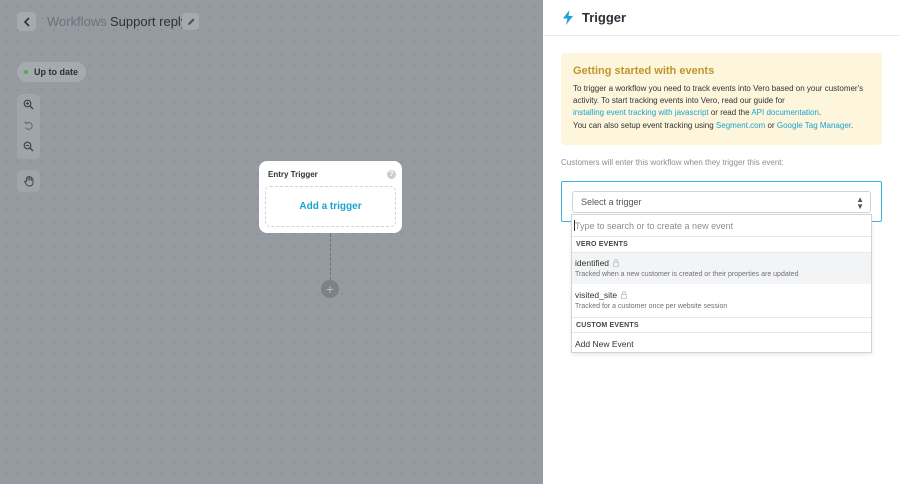 This screenshot has width=900, height=484. I want to click on group-vero-events: VERO EVENTS, so click(721, 245).